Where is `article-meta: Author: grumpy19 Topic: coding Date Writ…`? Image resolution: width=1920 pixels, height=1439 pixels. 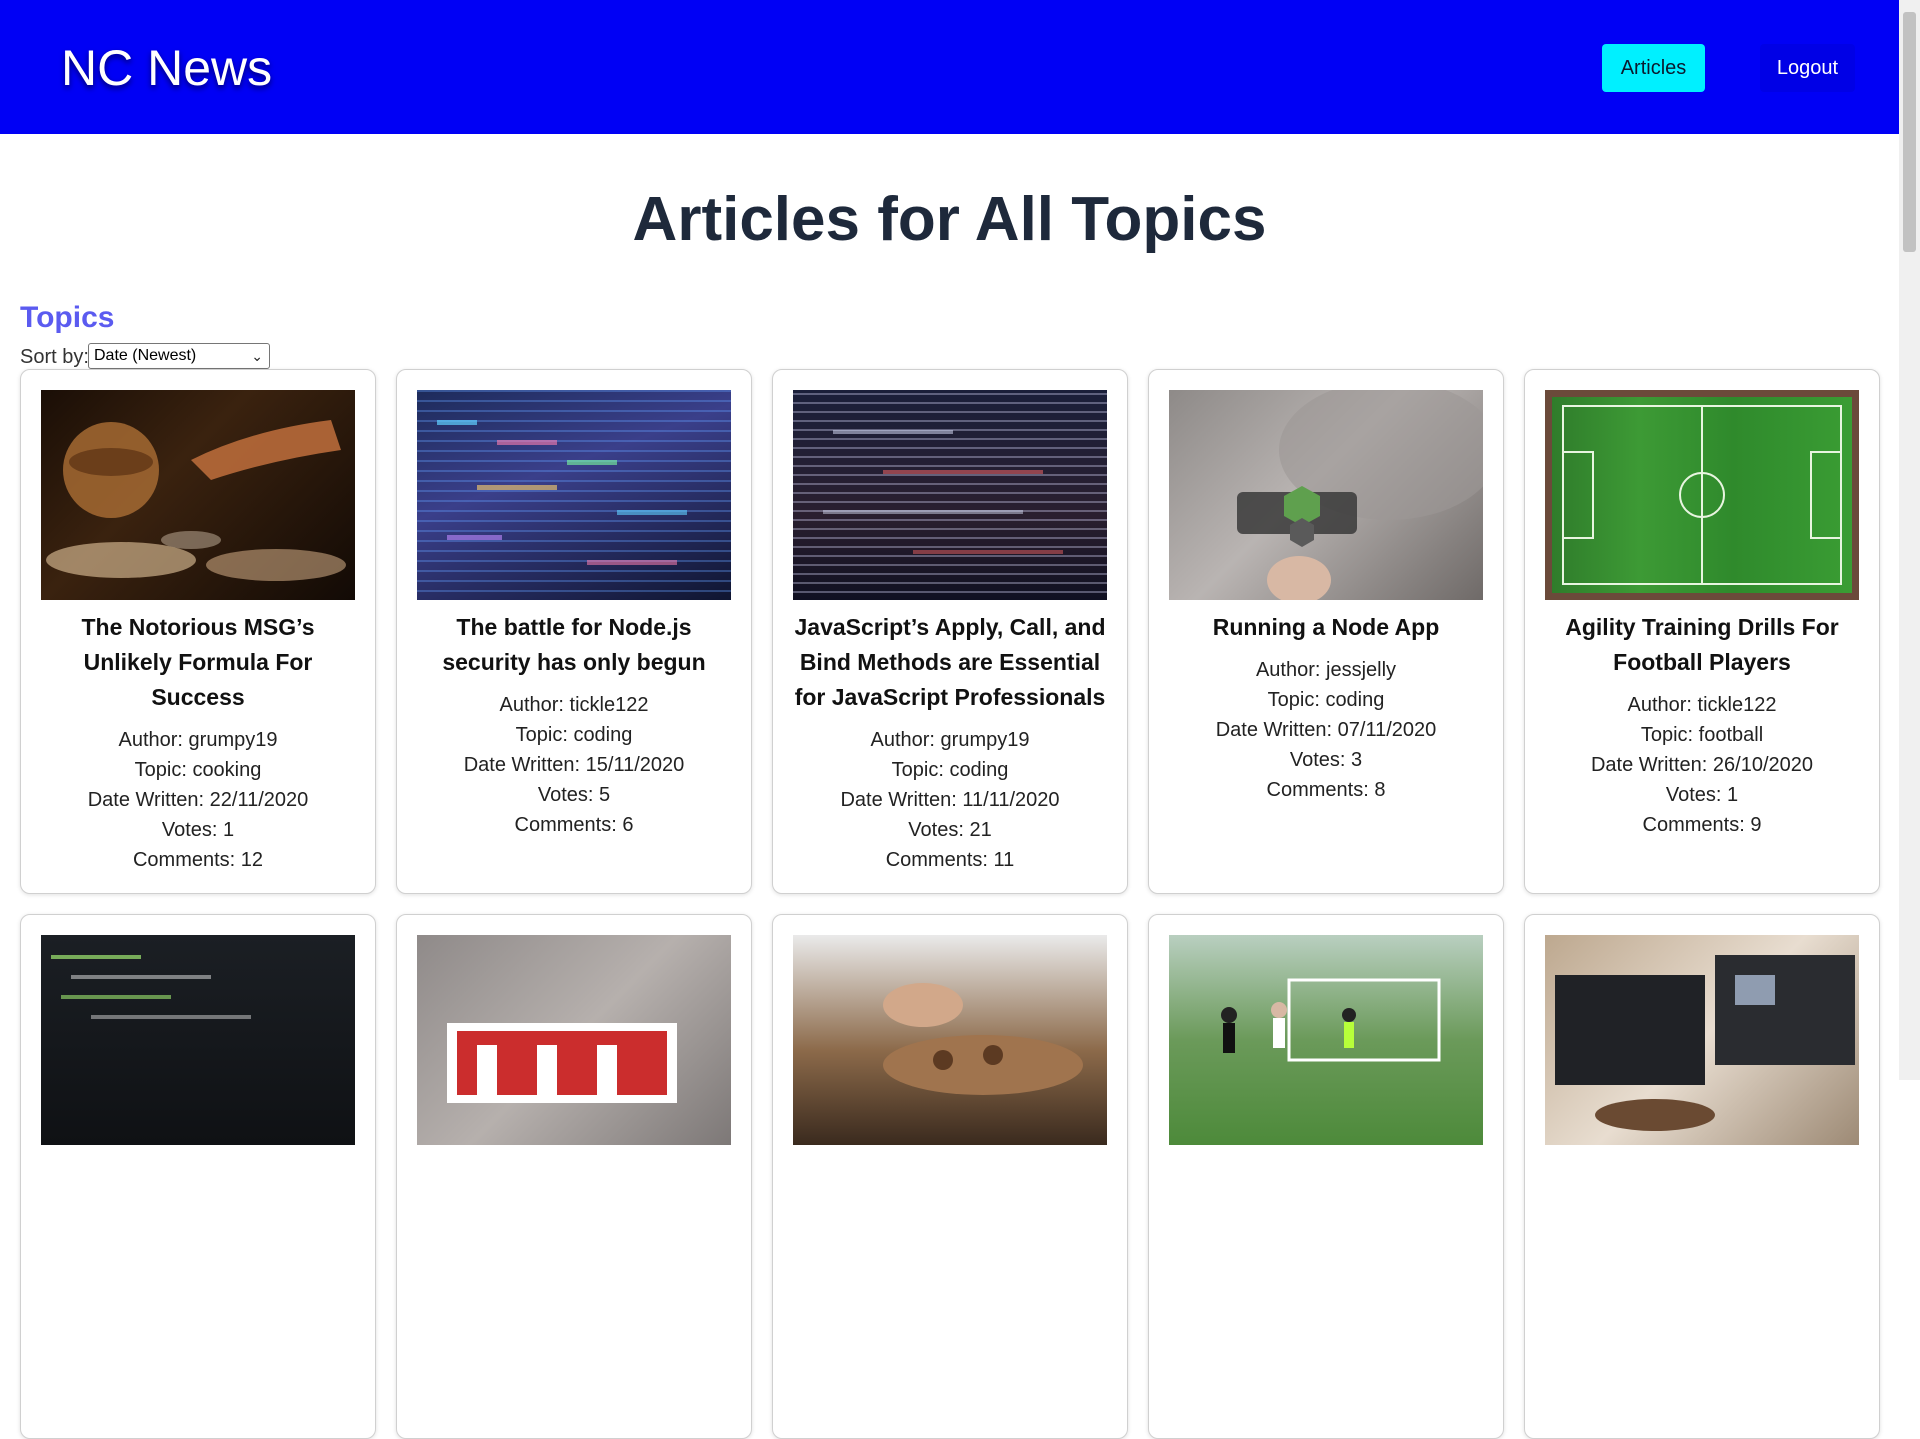 article-meta: Author: grumpy19 Topic: coding Date Writ… is located at coordinates (950, 800).